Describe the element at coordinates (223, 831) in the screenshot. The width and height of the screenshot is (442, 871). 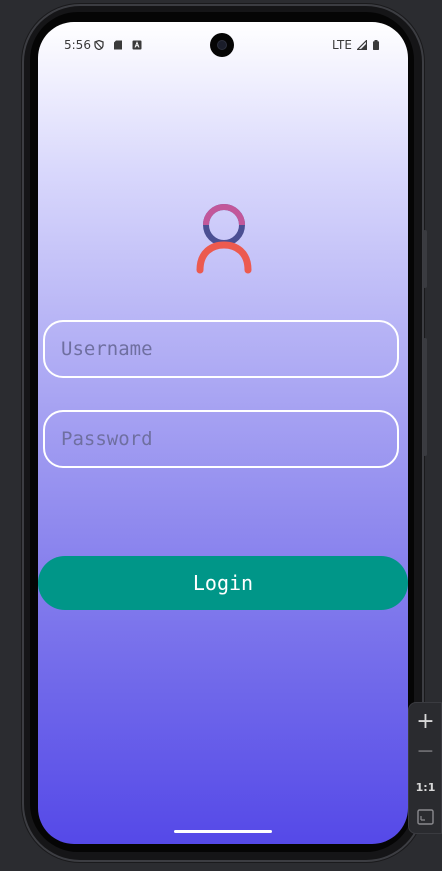
I see `gesture-navigation-bar` at that location.